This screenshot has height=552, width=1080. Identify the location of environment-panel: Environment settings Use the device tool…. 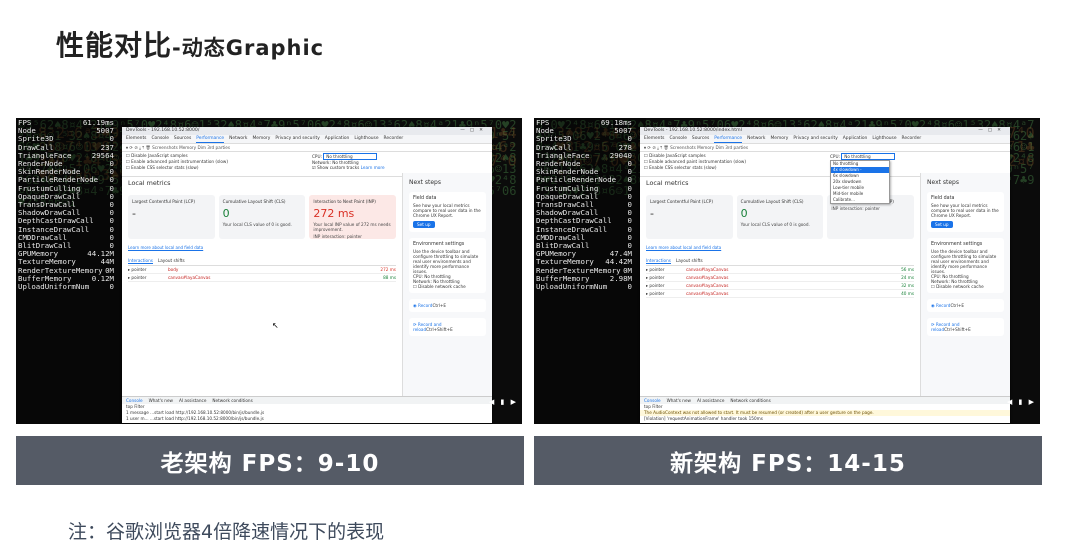
(447, 265).